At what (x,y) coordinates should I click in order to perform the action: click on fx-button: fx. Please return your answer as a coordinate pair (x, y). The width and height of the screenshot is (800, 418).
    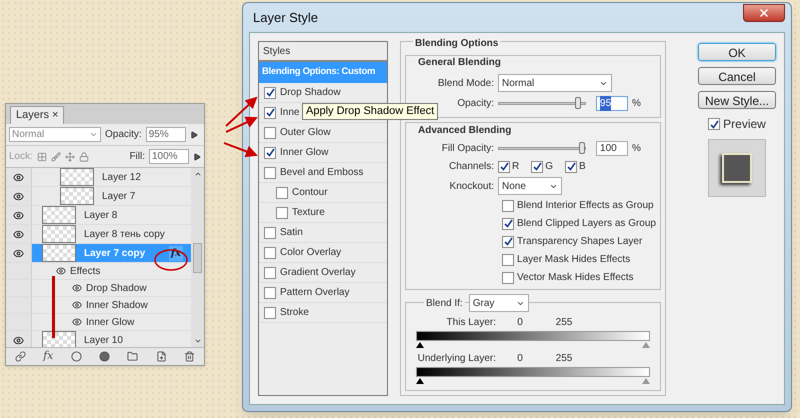
    Looking at the image, I should click on (48, 356).